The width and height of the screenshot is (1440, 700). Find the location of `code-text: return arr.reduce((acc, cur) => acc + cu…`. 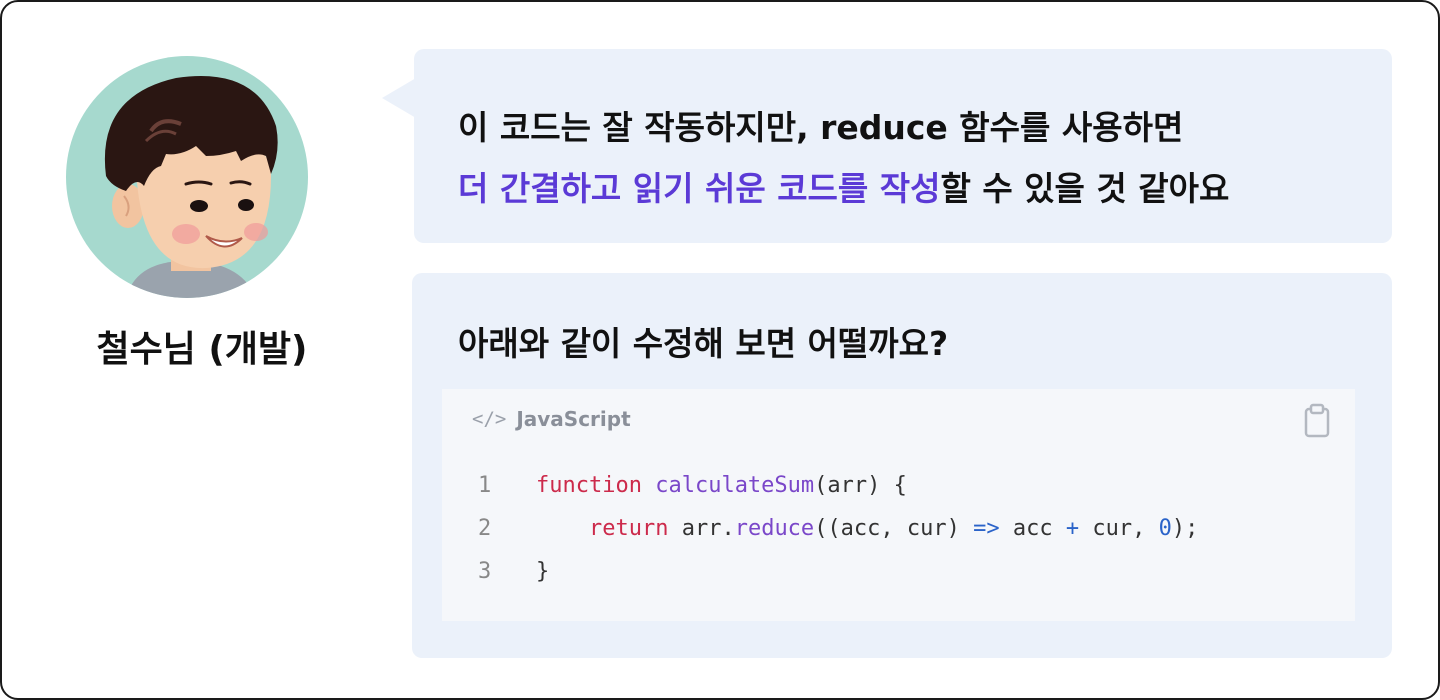

code-text: return arr.reduce((acc, cur) => acc + cu… is located at coordinates (867, 537).